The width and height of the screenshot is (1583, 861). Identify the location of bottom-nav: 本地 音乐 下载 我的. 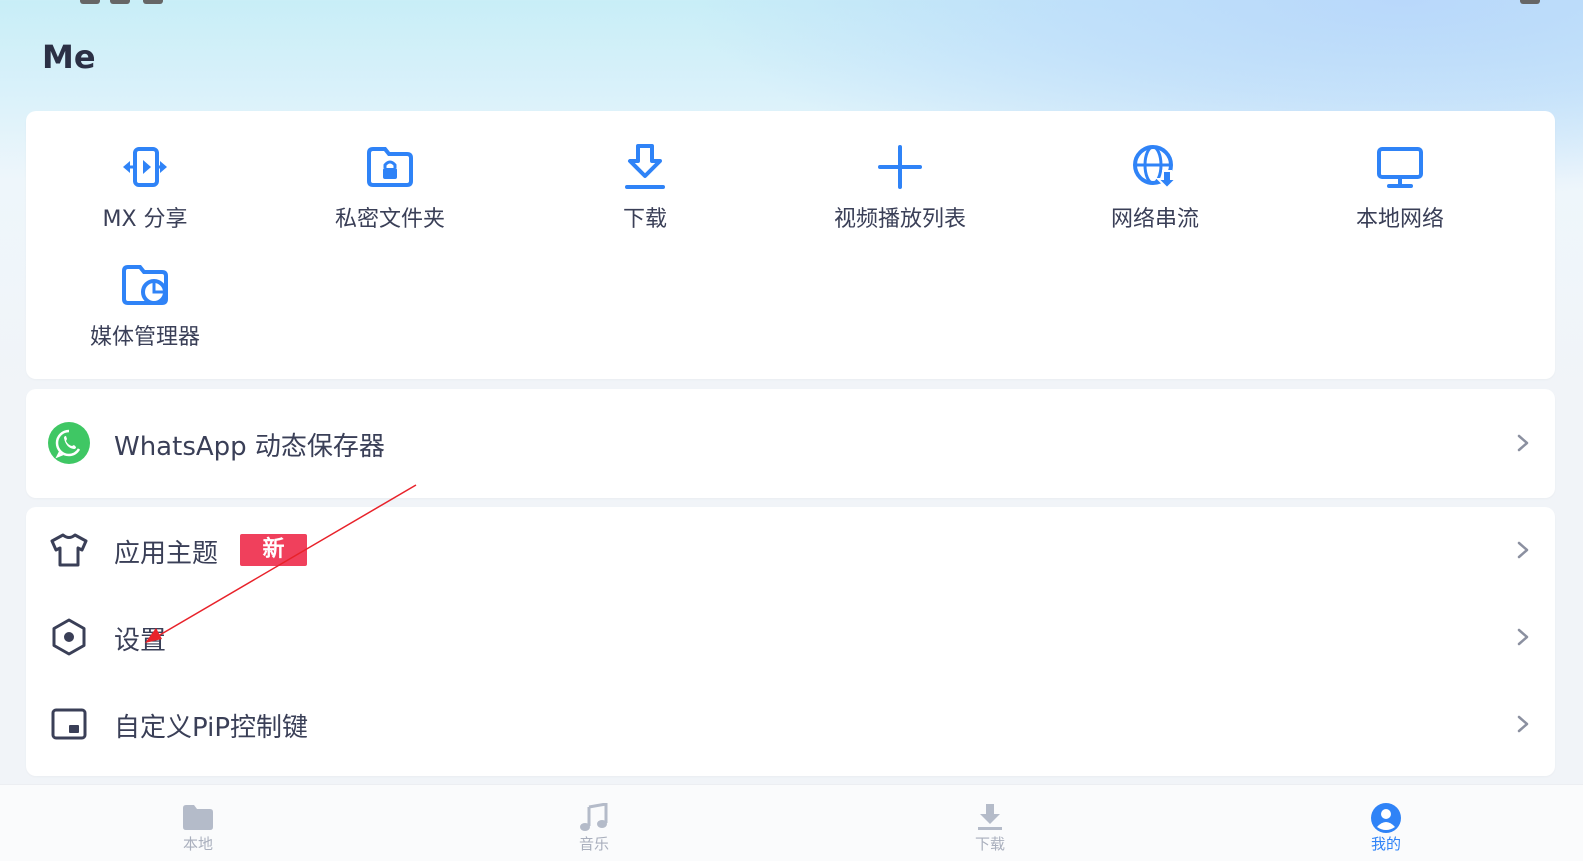
(791, 822).